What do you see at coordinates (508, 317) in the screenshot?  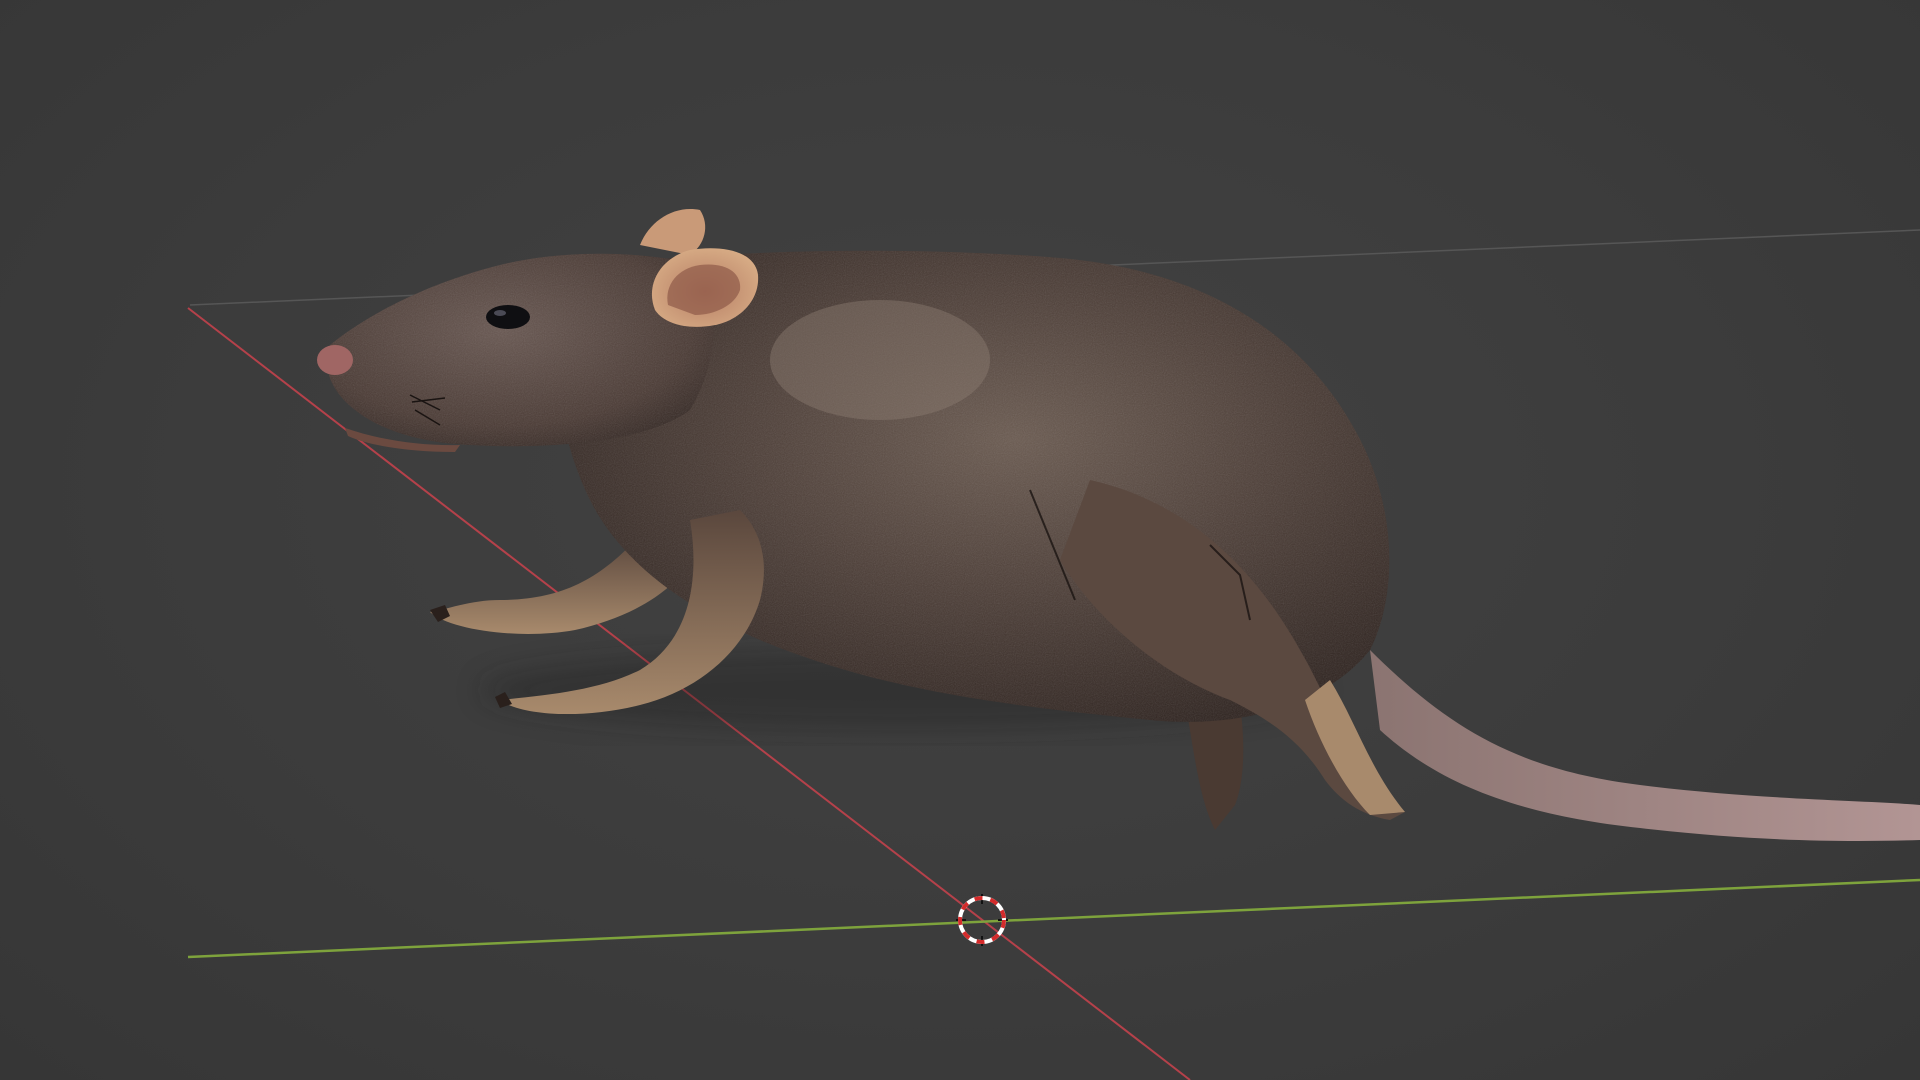 I see `rat-eye` at bounding box center [508, 317].